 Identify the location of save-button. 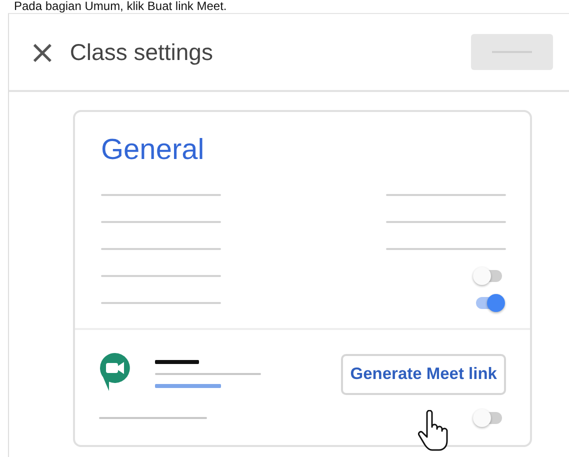
(512, 52).